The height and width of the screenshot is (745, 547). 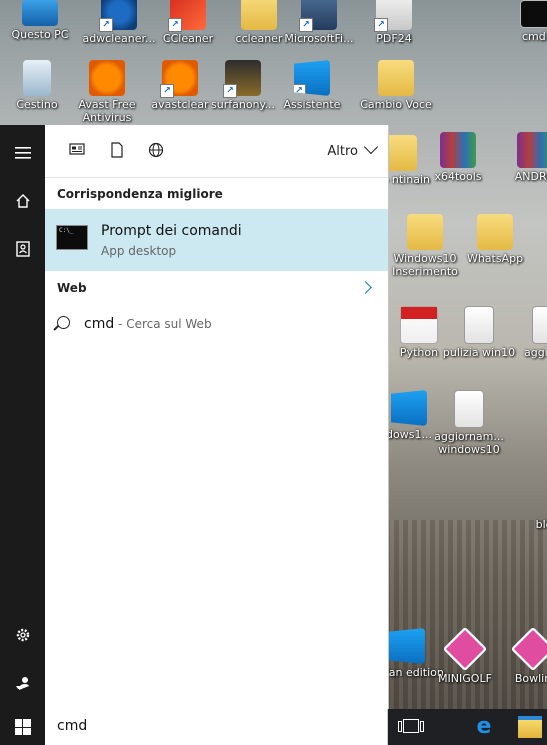 What do you see at coordinates (527, 332) in the screenshot?
I see `desktop-icon-aggior: aggior X` at bounding box center [527, 332].